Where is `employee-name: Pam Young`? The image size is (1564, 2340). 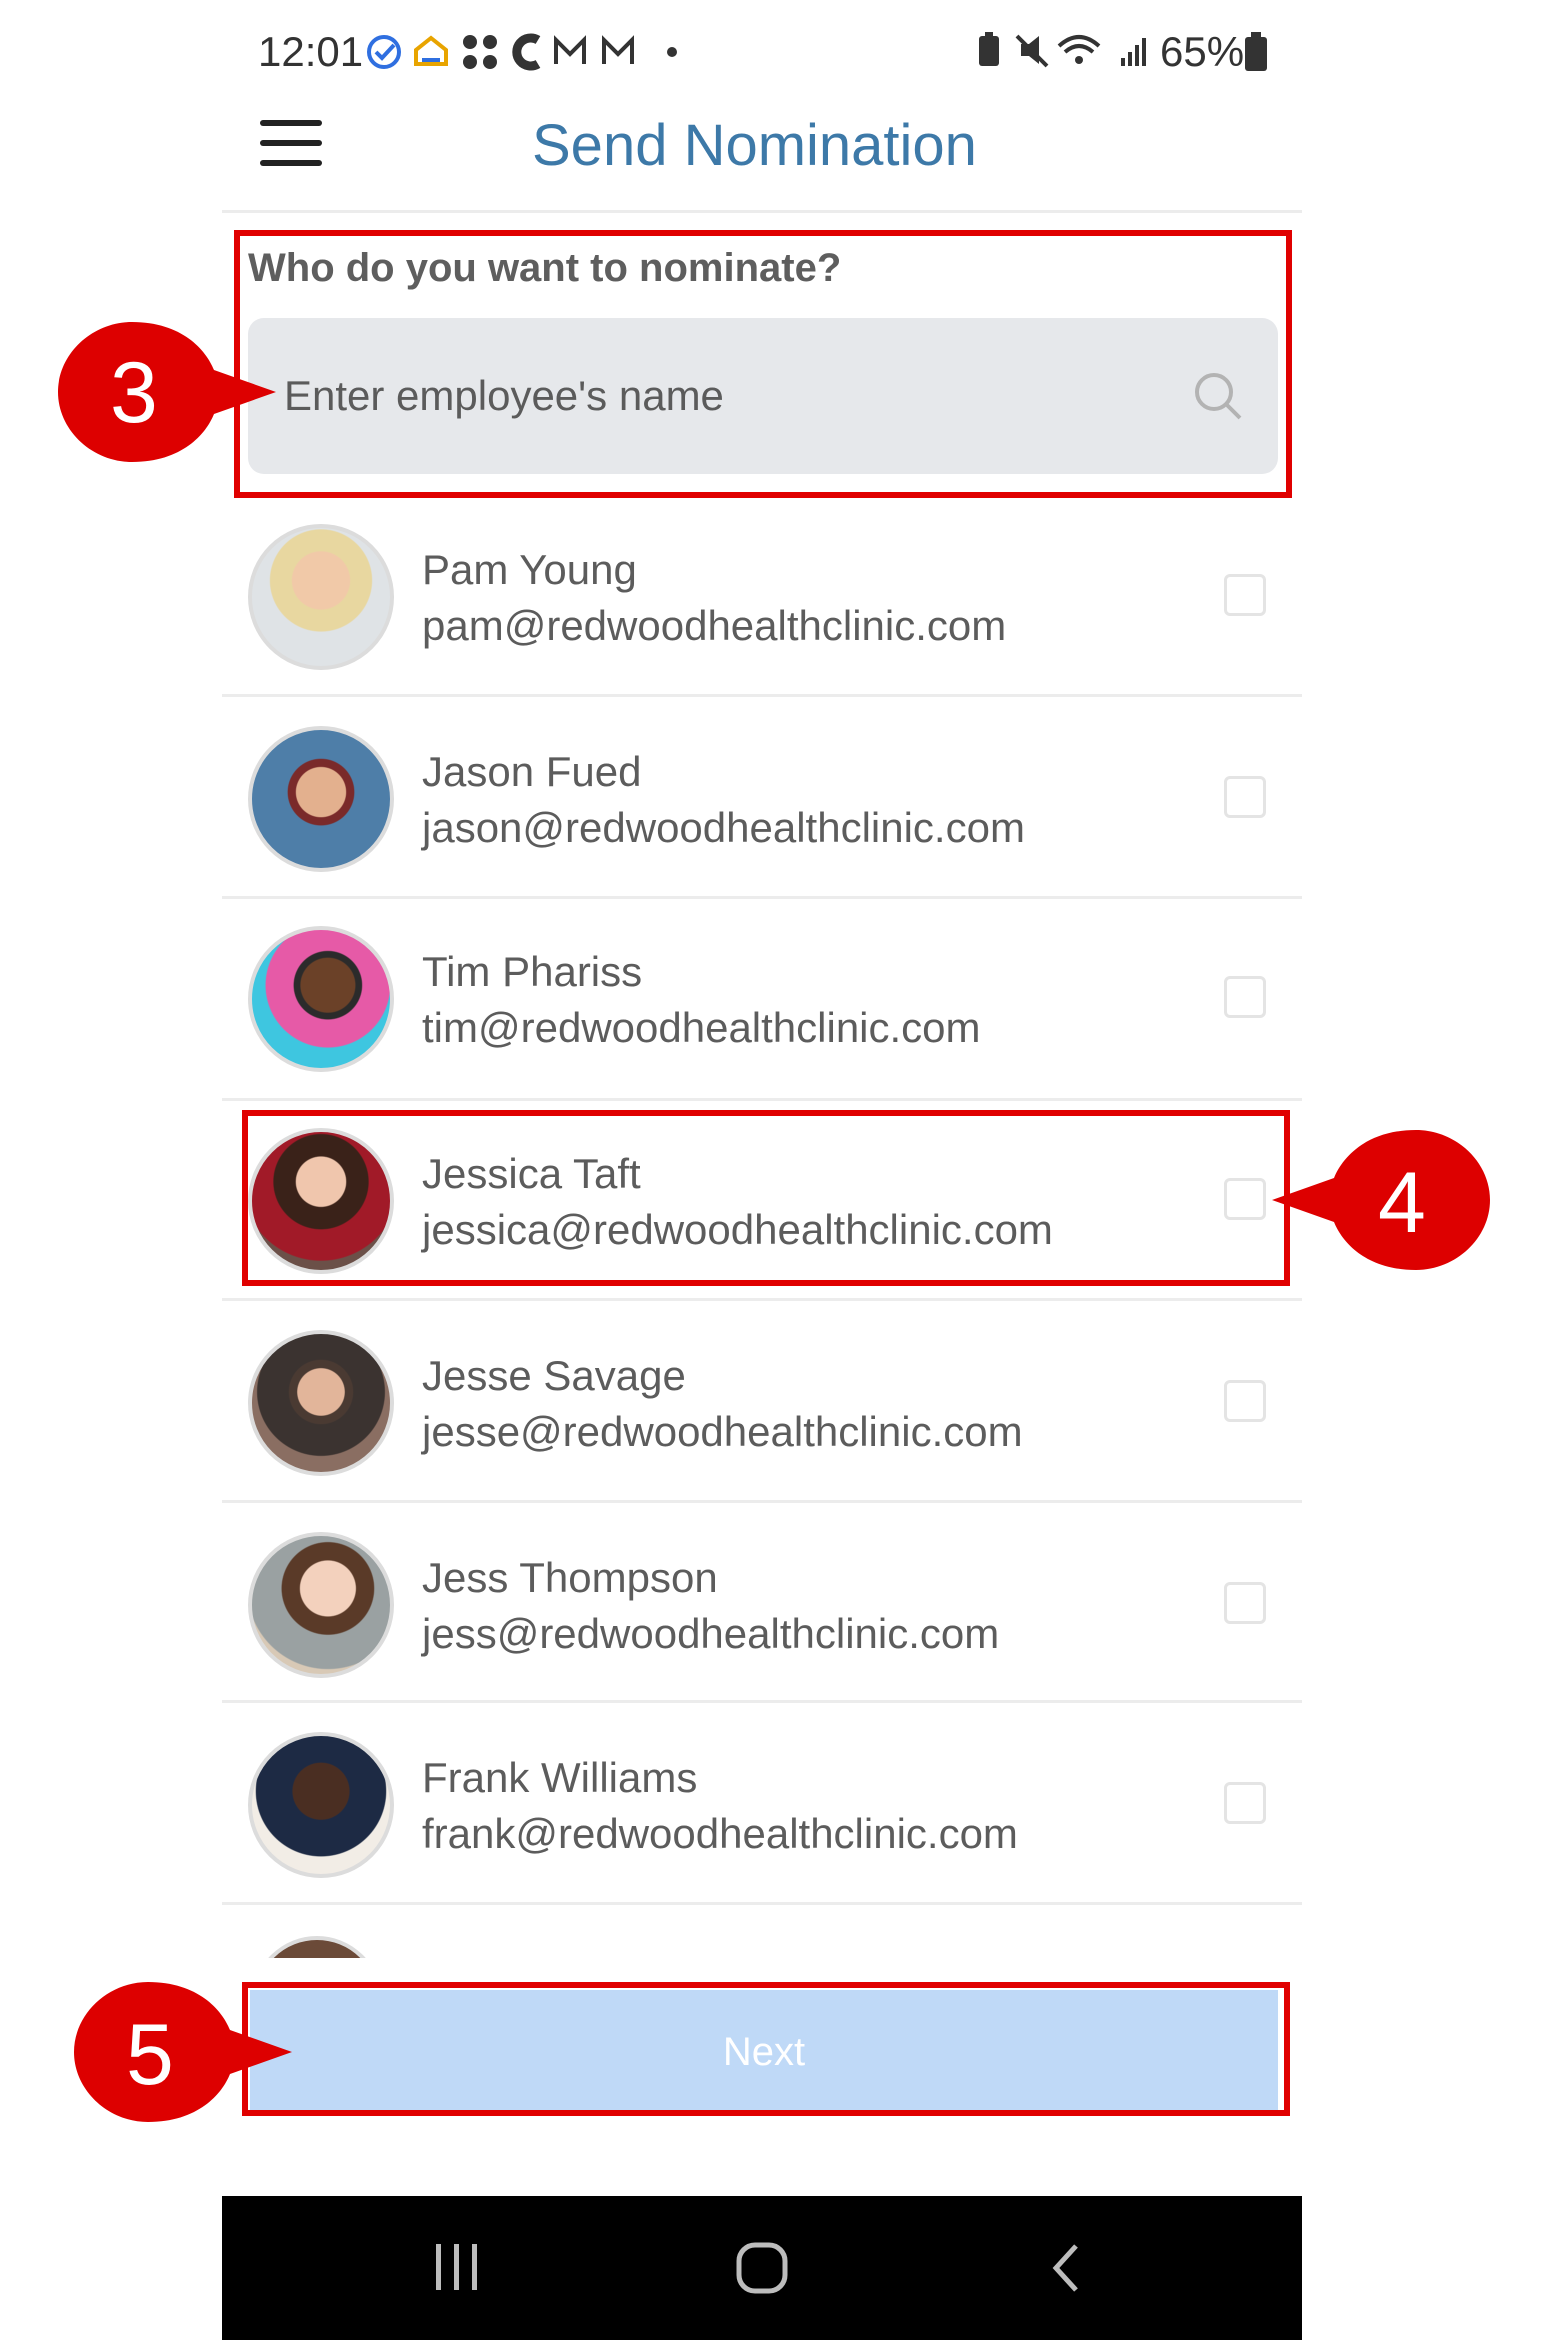 employee-name: Pam Young is located at coordinates (529, 569).